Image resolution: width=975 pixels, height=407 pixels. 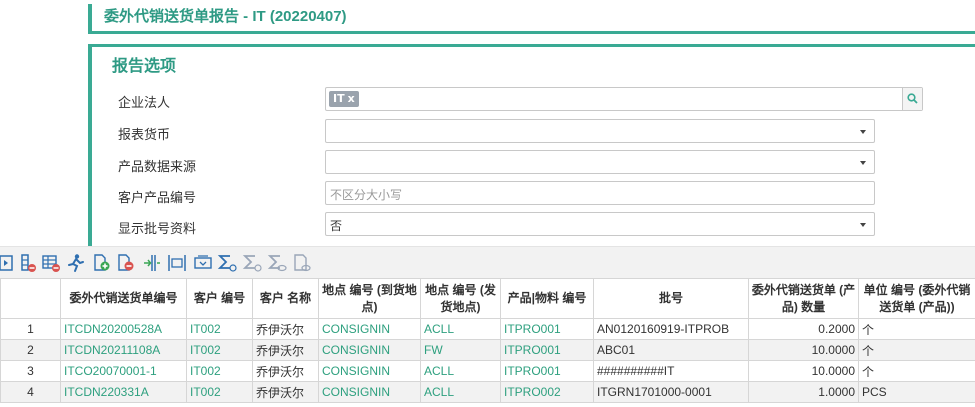 I want to click on currency-select, so click(x=600, y=131).